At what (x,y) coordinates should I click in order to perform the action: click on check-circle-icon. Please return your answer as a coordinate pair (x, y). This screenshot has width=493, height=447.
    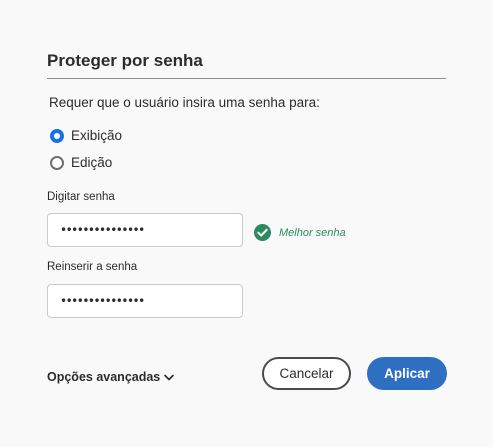
    Looking at the image, I should click on (262, 232).